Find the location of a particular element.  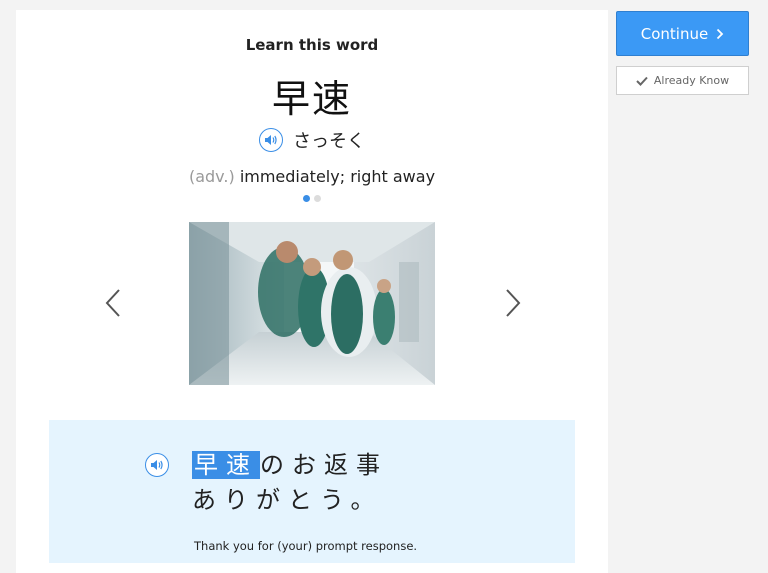

chevron-right-icon is located at coordinates (513, 303).